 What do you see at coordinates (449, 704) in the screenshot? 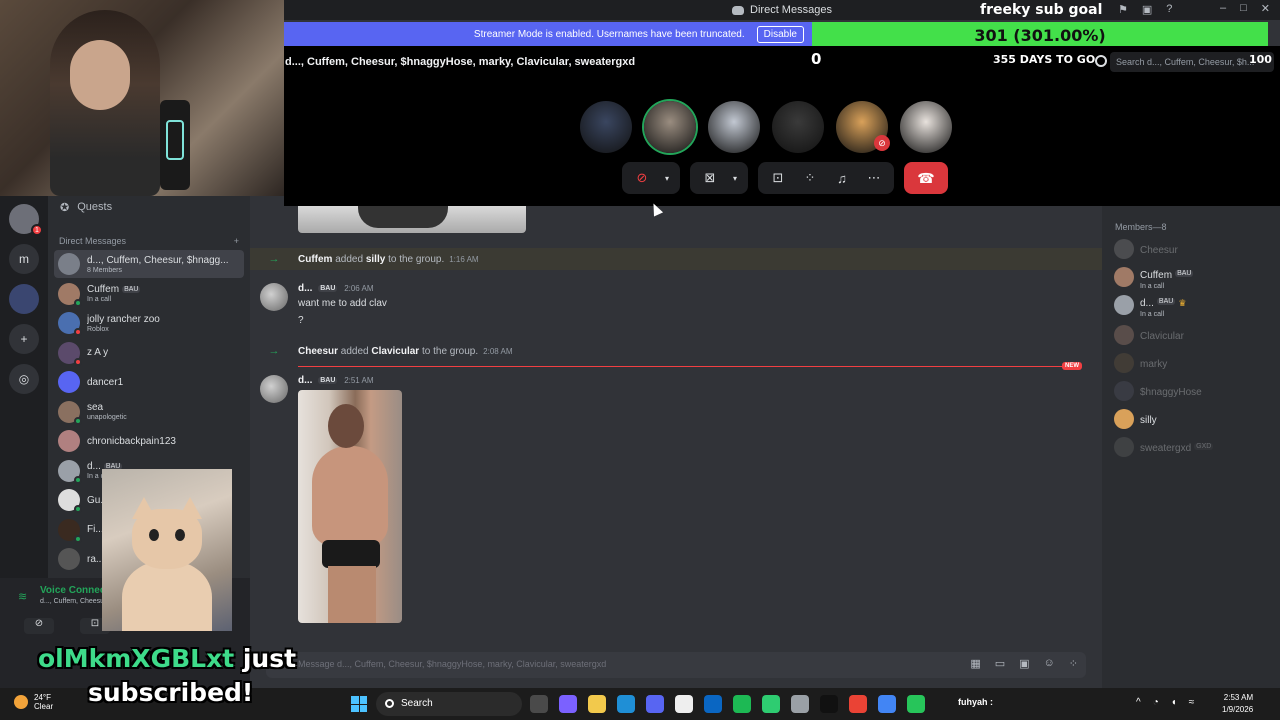
I see `taskbar-search: Search` at bounding box center [449, 704].